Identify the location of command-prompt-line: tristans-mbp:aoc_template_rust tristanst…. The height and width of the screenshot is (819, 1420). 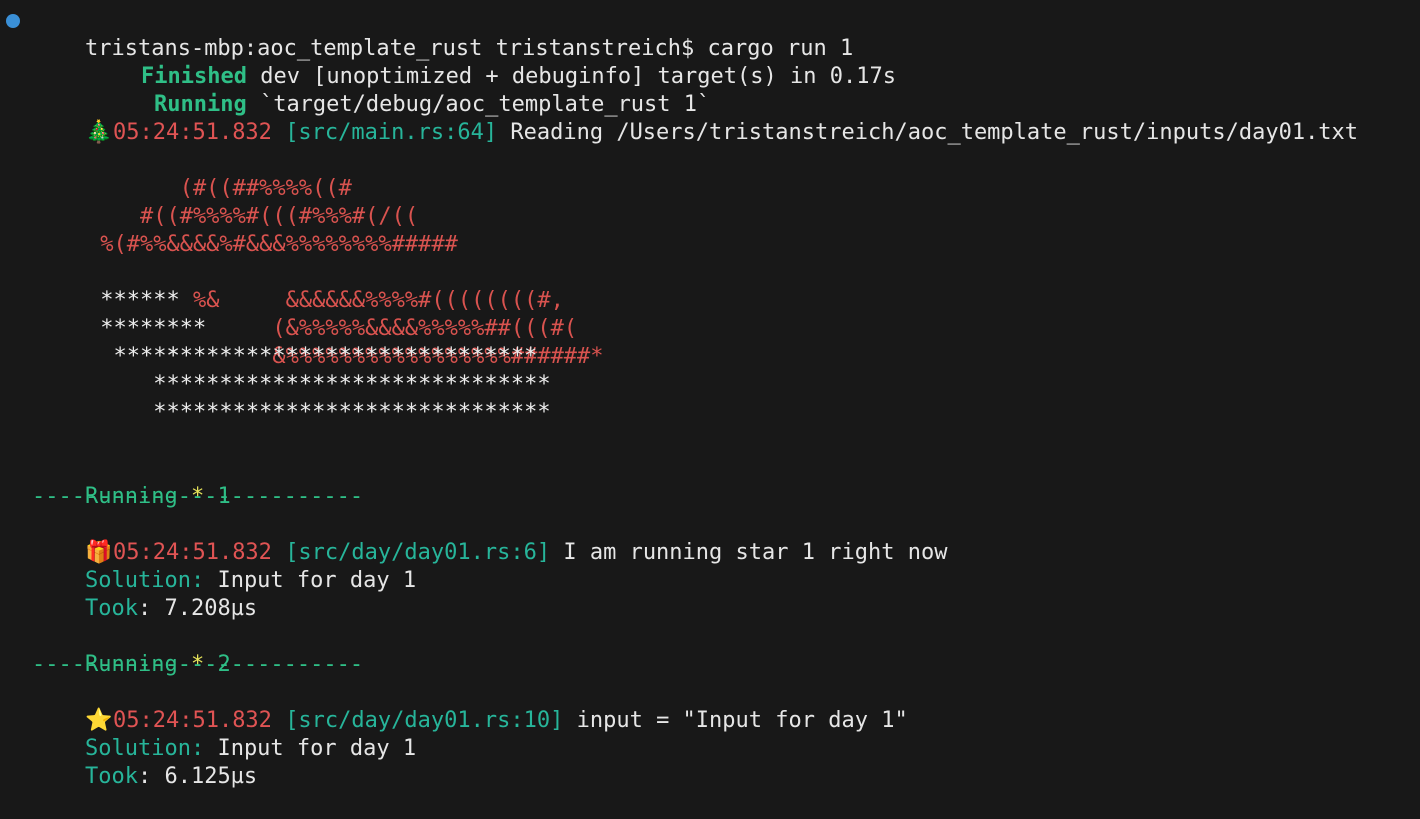
(442, 34).